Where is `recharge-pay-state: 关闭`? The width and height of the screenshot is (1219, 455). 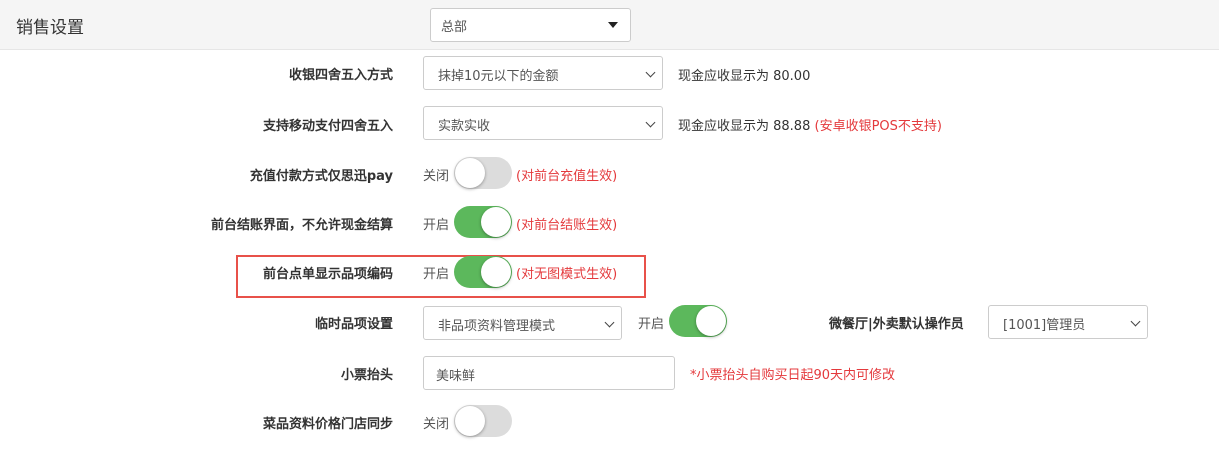 recharge-pay-state: 关闭 is located at coordinates (436, 176).